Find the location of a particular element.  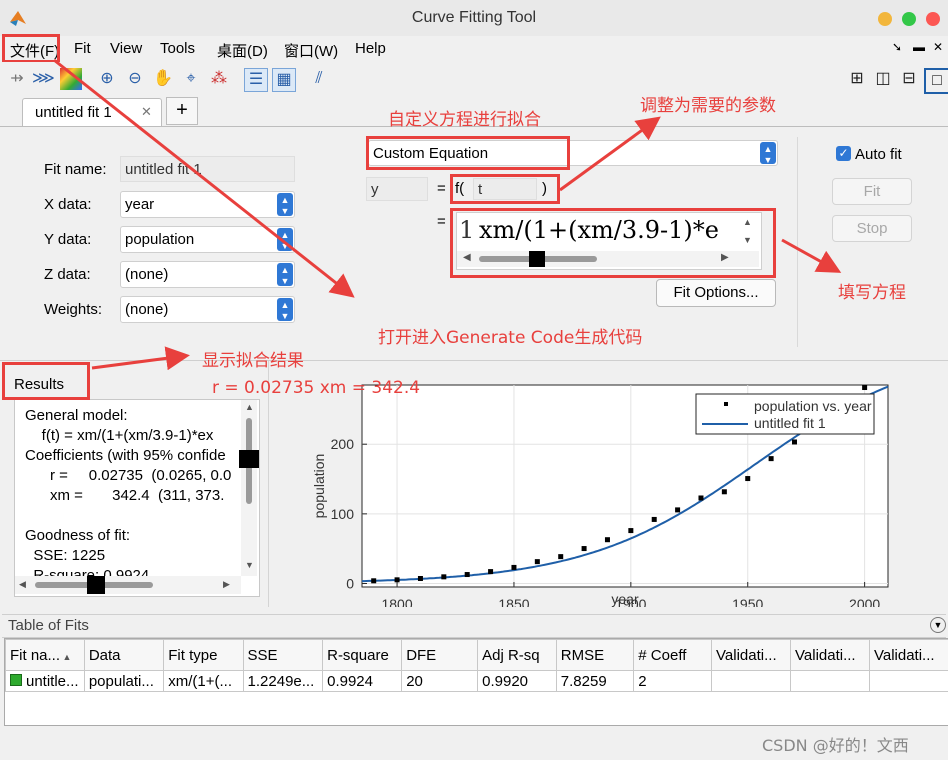

column-header: RMSE is located at coordinates (595, 655).